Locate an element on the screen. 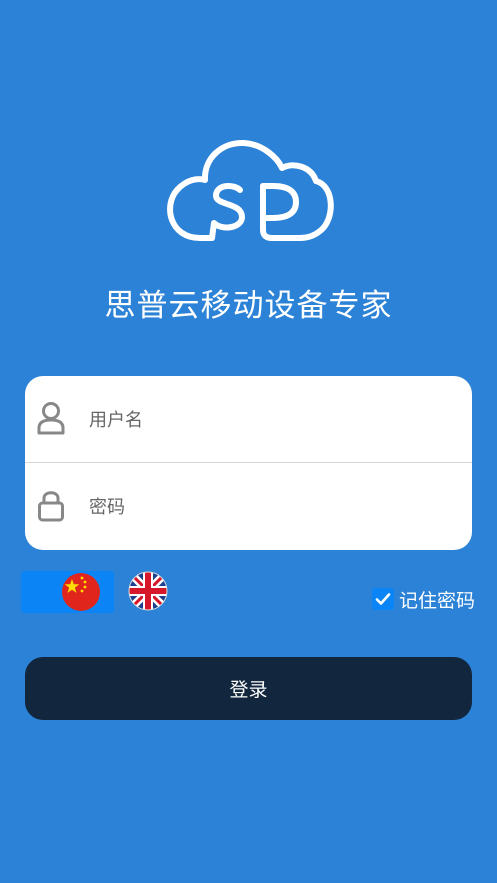 The height and width of the screenshot is (883, 497). chinese-flag-icon is located at coordinates (81, 592).